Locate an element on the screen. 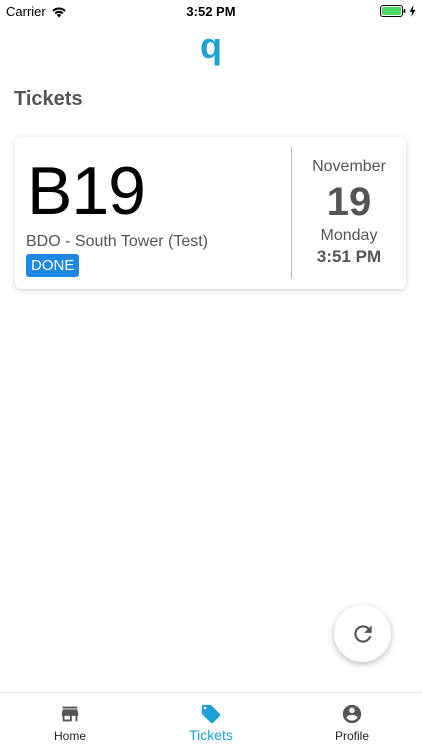 This screenshot has height=750, width=422. nav-label-tickets: Tickets is located at coordinates (211, 735).